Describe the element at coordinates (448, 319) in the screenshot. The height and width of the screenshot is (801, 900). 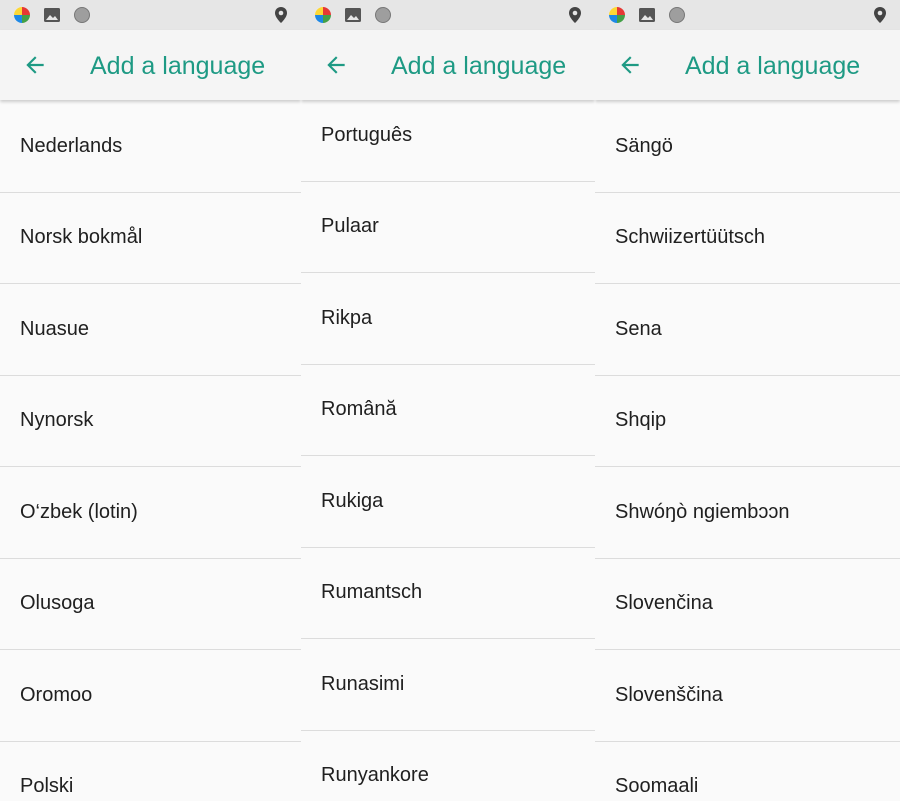
I see `language-item: Rikpa` at that location.